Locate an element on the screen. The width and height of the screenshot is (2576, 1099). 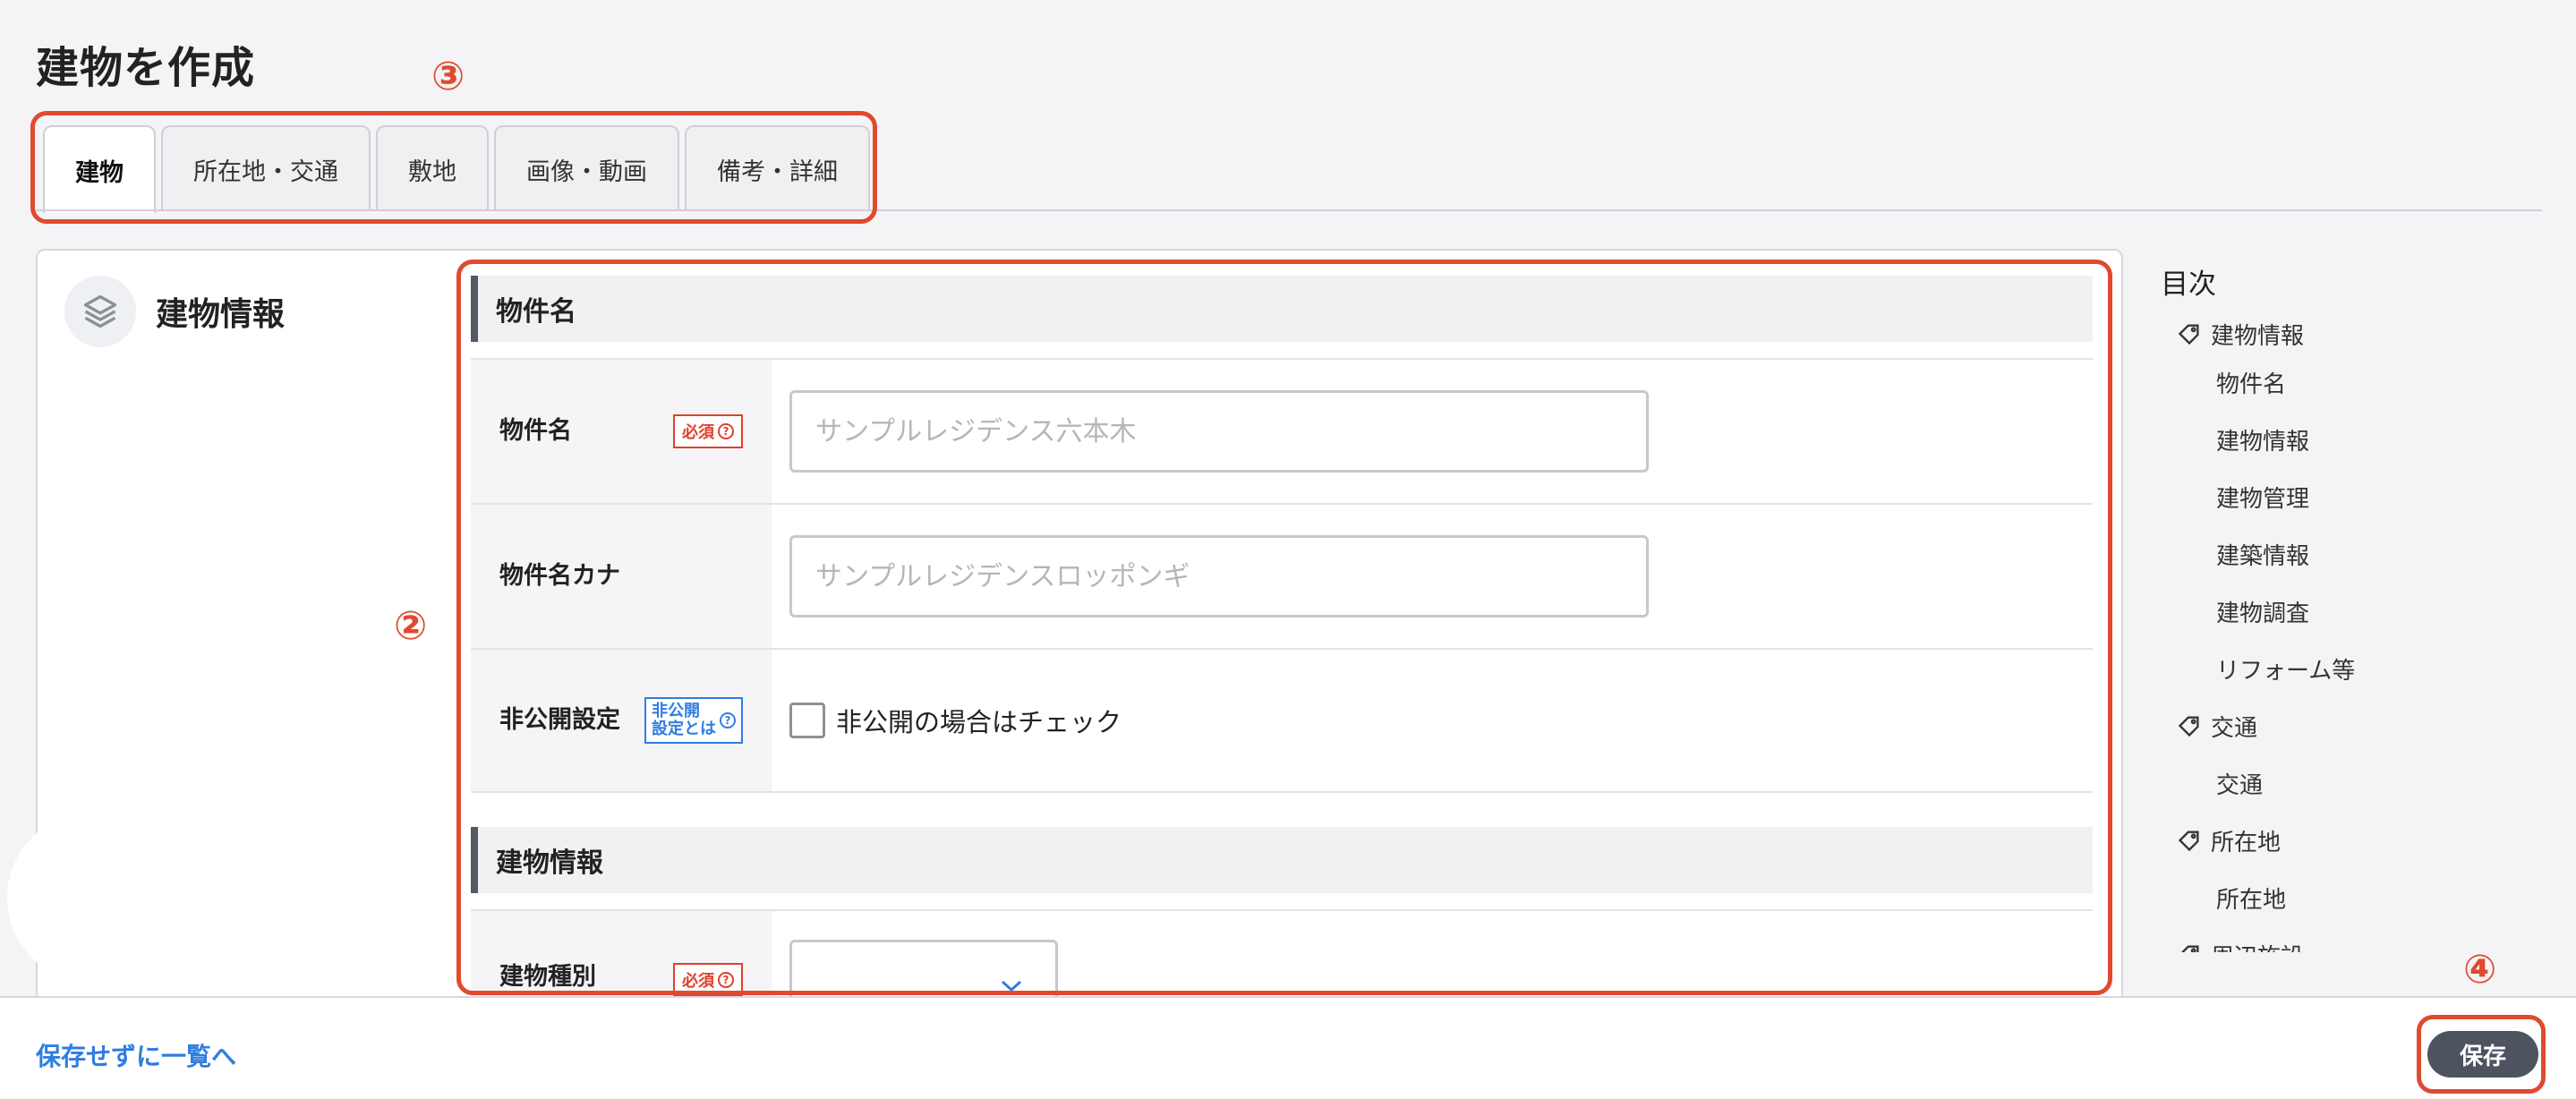
annotation-box-tabs is located at coordinates (453, 167).